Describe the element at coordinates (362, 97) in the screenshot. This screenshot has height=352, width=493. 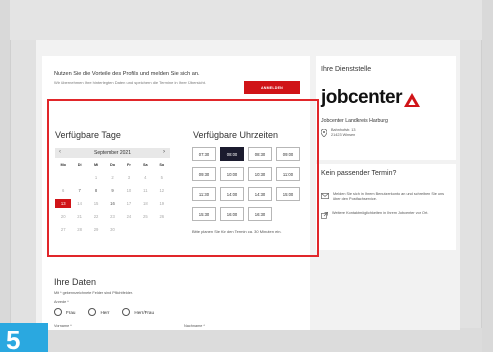
I see `logo-text: jobcenter` at that location.